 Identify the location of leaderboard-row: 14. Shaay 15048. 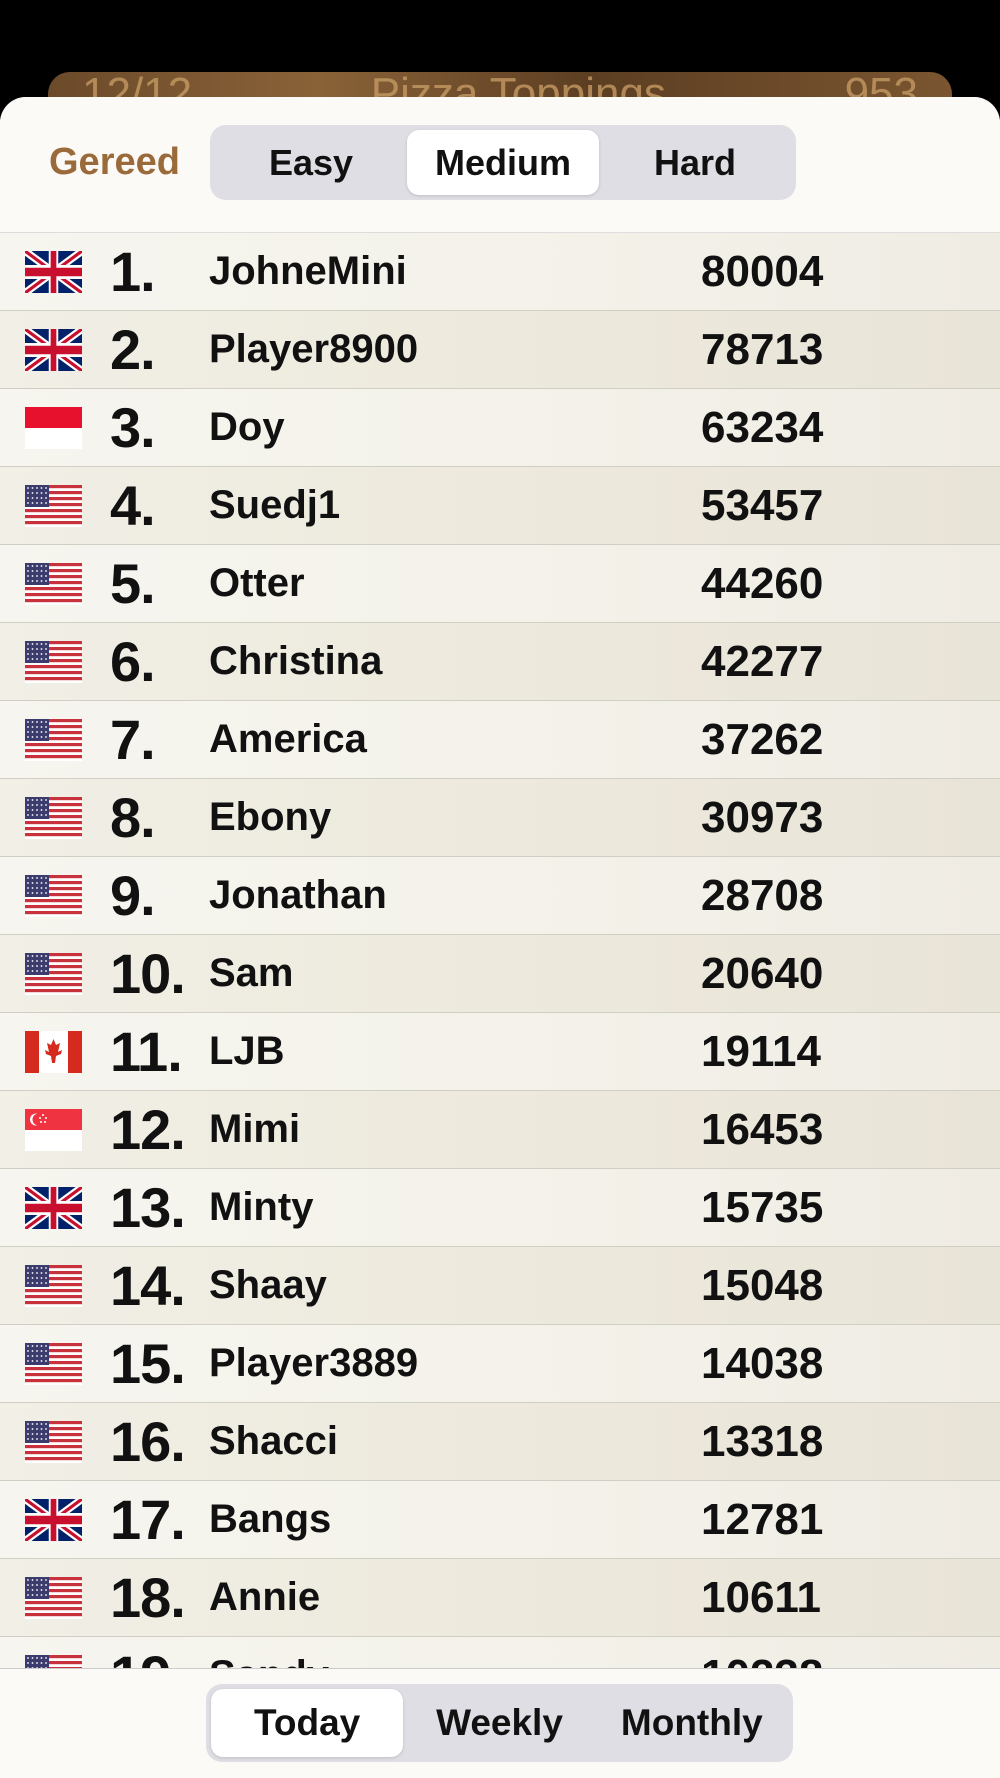
(500, 1286).